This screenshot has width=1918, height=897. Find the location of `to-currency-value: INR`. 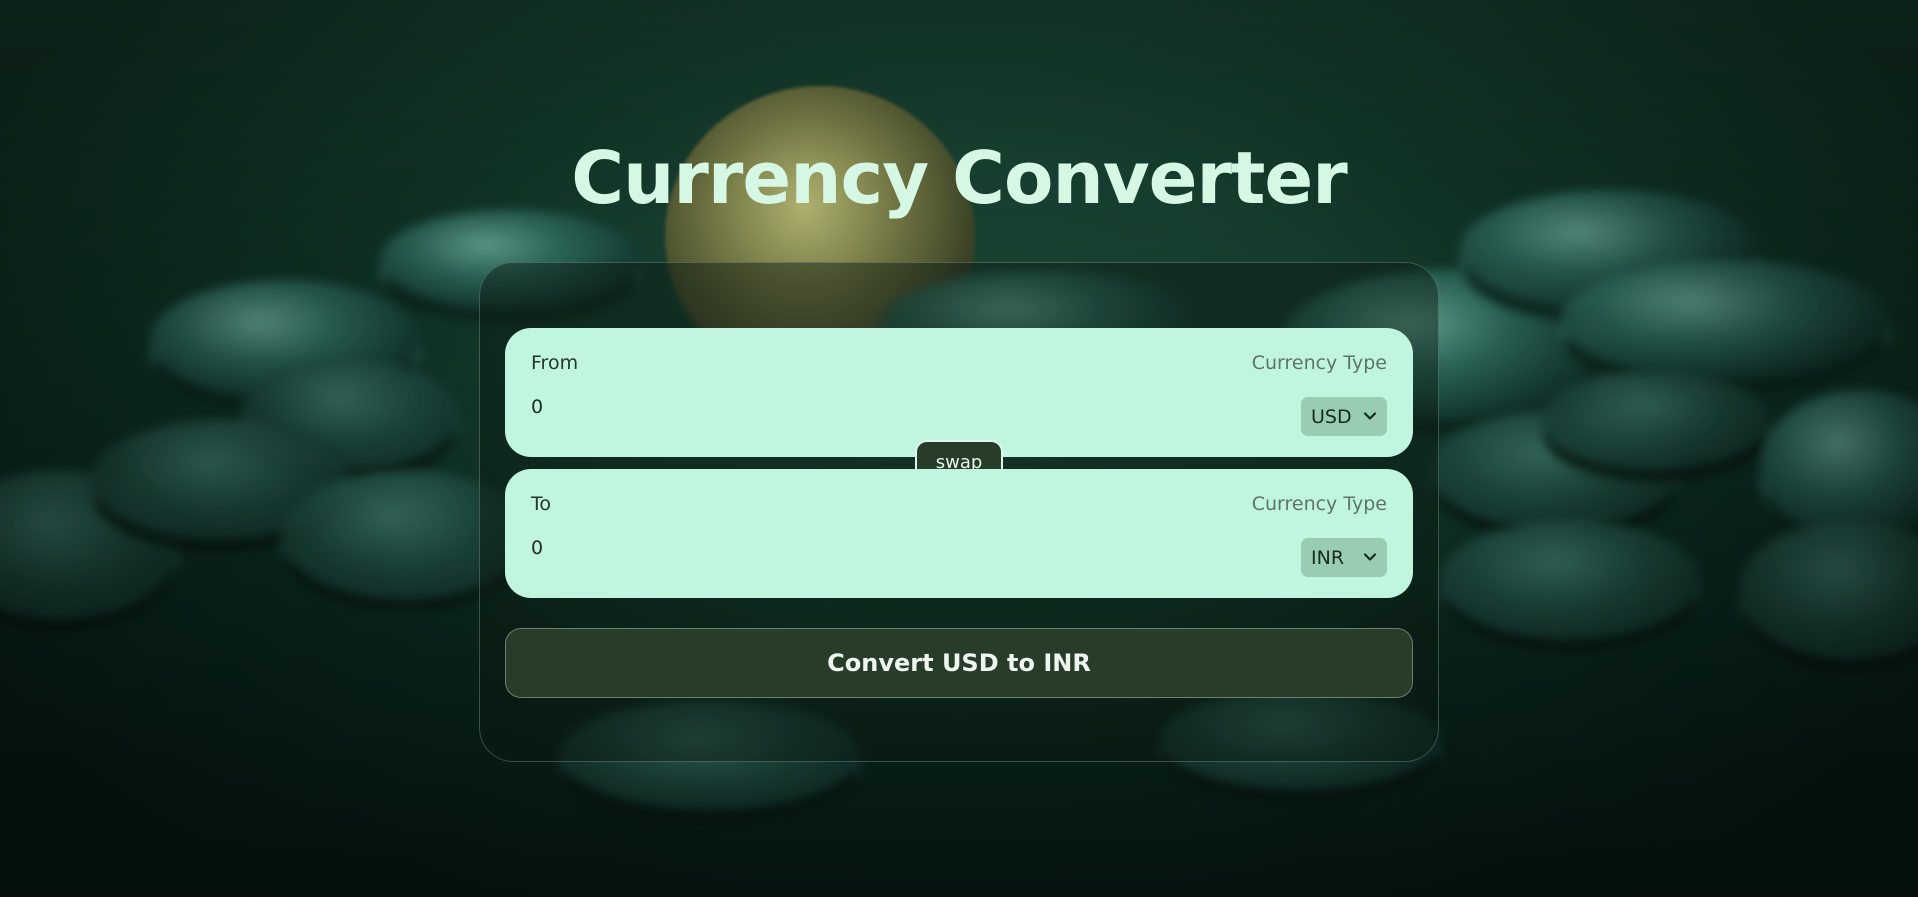

to-currency-value: INR is located at coordinates (1328, 557).